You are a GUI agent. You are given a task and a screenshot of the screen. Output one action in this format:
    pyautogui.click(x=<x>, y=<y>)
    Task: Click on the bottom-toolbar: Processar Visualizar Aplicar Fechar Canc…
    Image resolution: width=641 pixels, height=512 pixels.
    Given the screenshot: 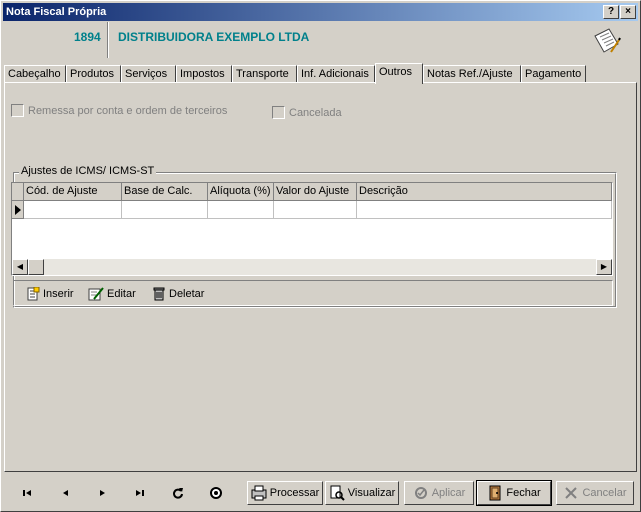 What is the action you would take?
    pyautogui.click(x=324, y=494)
    